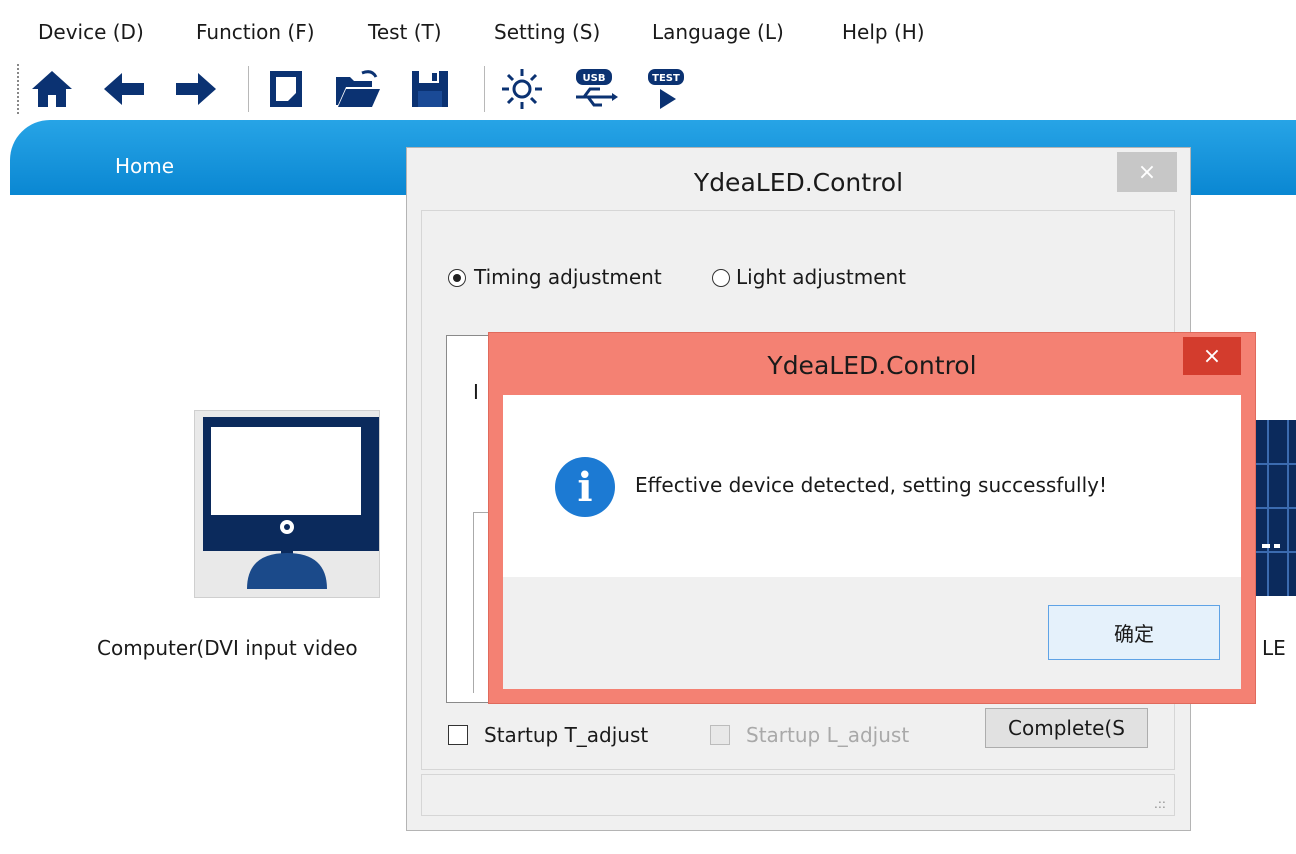 The image size is (1296, 854). What do you see at coordinates (883, 32) in the screenshot?
I see `menu-help: Help (H)` at bounding box center [883, 32].